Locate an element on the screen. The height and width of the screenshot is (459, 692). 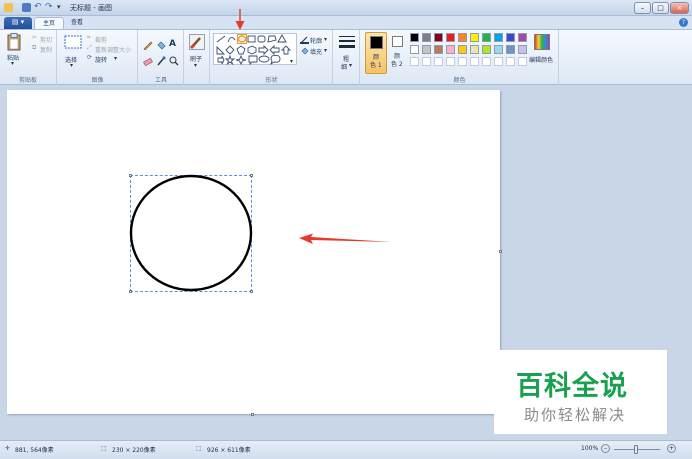
brushes-button: 刷子 ▾ is located at coordinates (197, 52).